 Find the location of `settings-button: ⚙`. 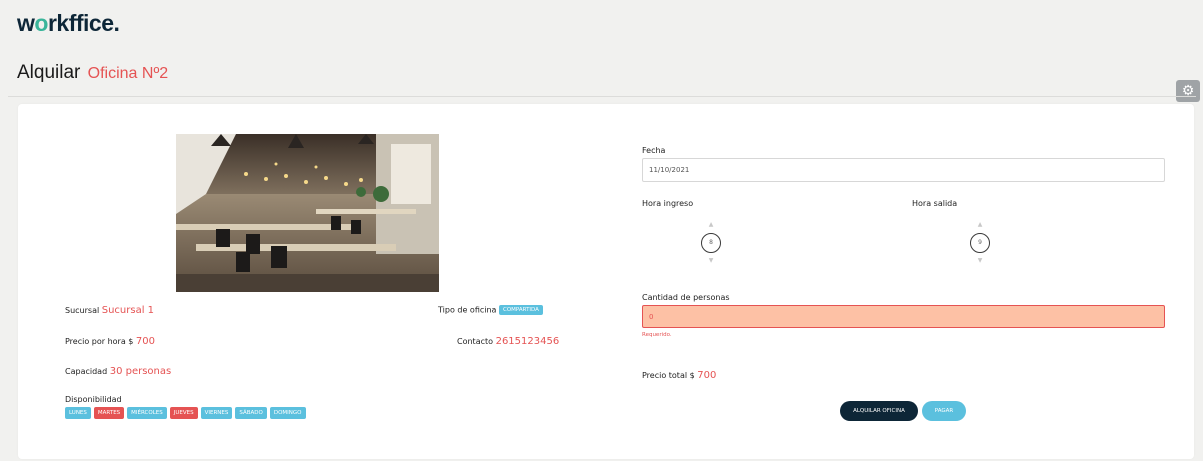

settings-button: ⚙ is located at coordinates (1188, 91).